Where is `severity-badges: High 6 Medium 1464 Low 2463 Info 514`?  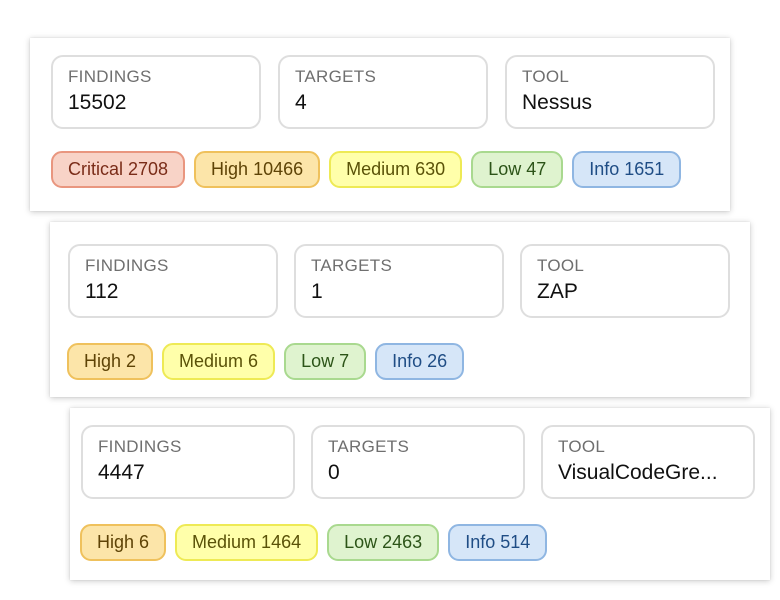 severity-badges: High 6 Medium 1464 Low 2463 Info 514 is located at coordinates (314, 542).